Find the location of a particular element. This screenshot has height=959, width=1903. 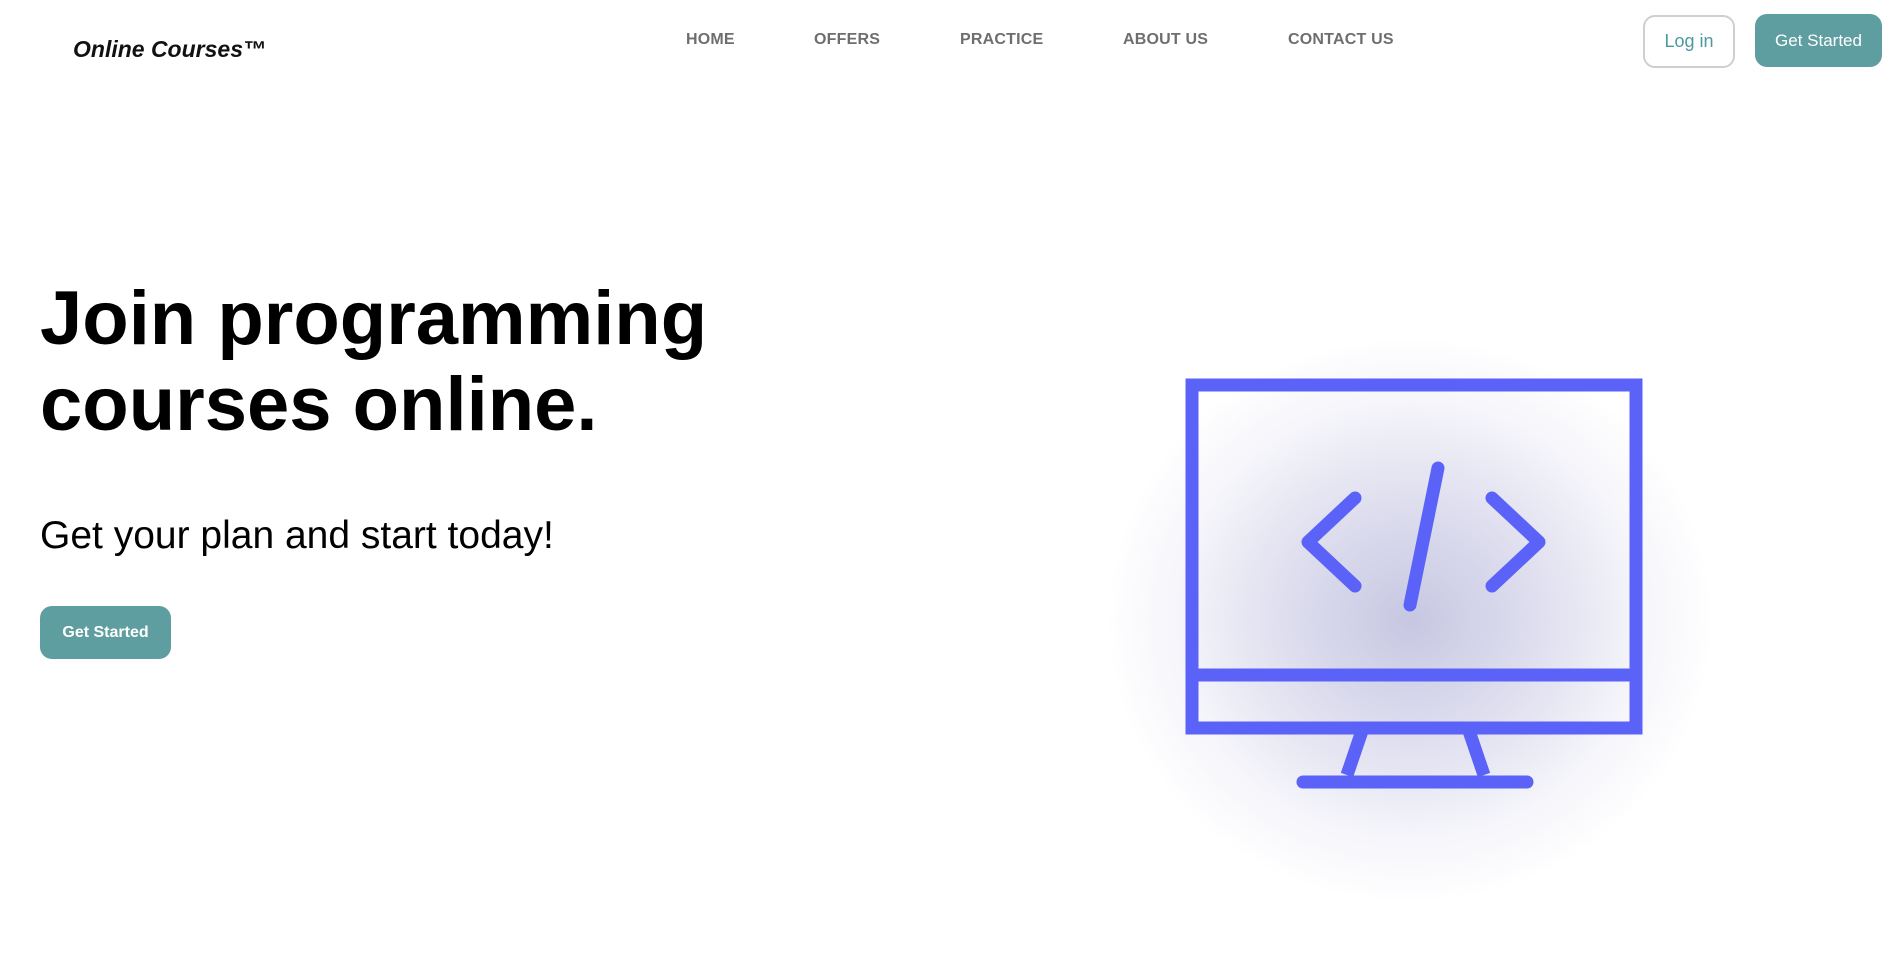

site-logo: Online Courses™ is located at coordinates (169, 49).